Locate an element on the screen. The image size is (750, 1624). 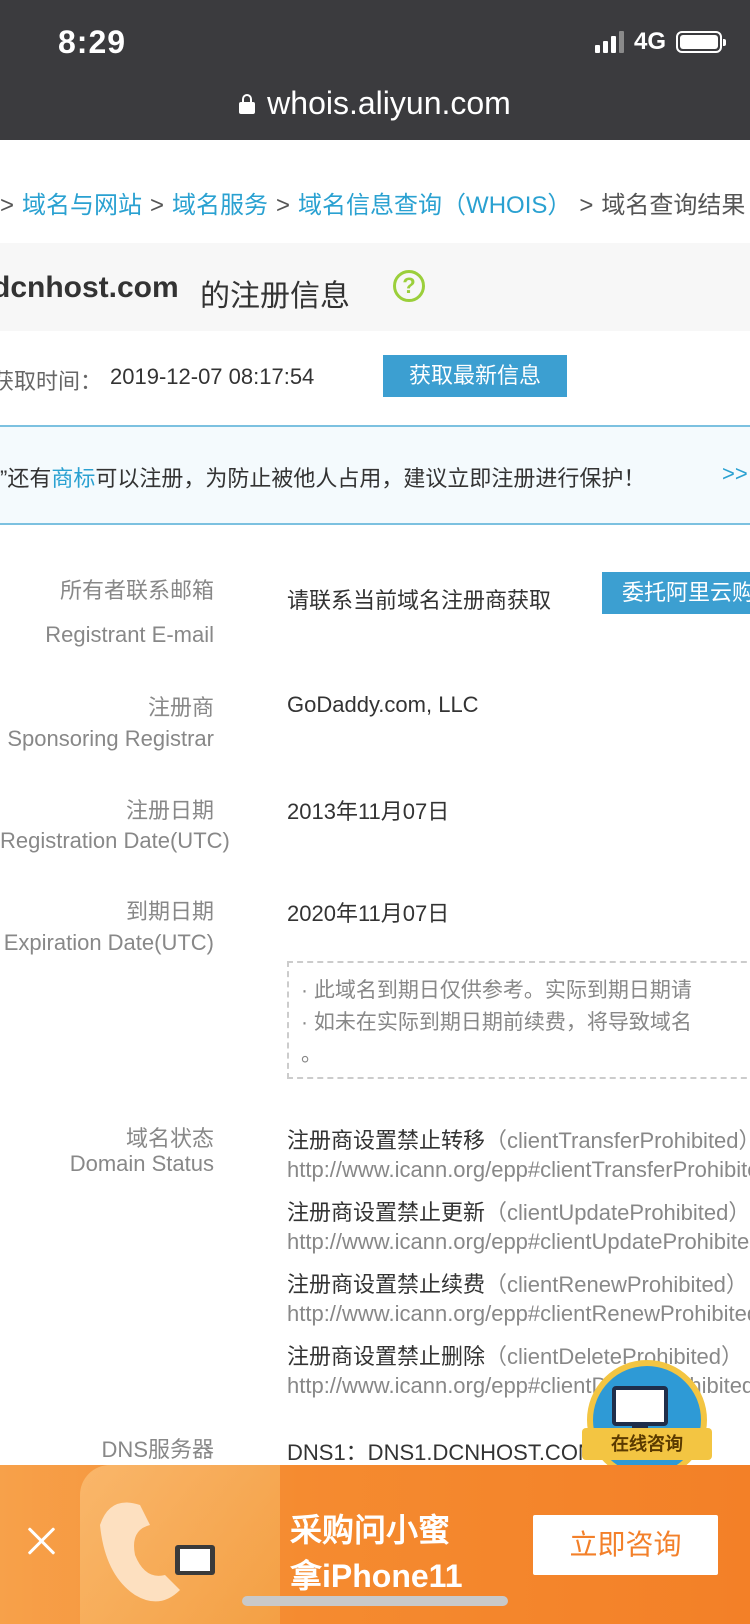
exp-date-value: 2020年11月07日 is located at coordinates (368, 913).